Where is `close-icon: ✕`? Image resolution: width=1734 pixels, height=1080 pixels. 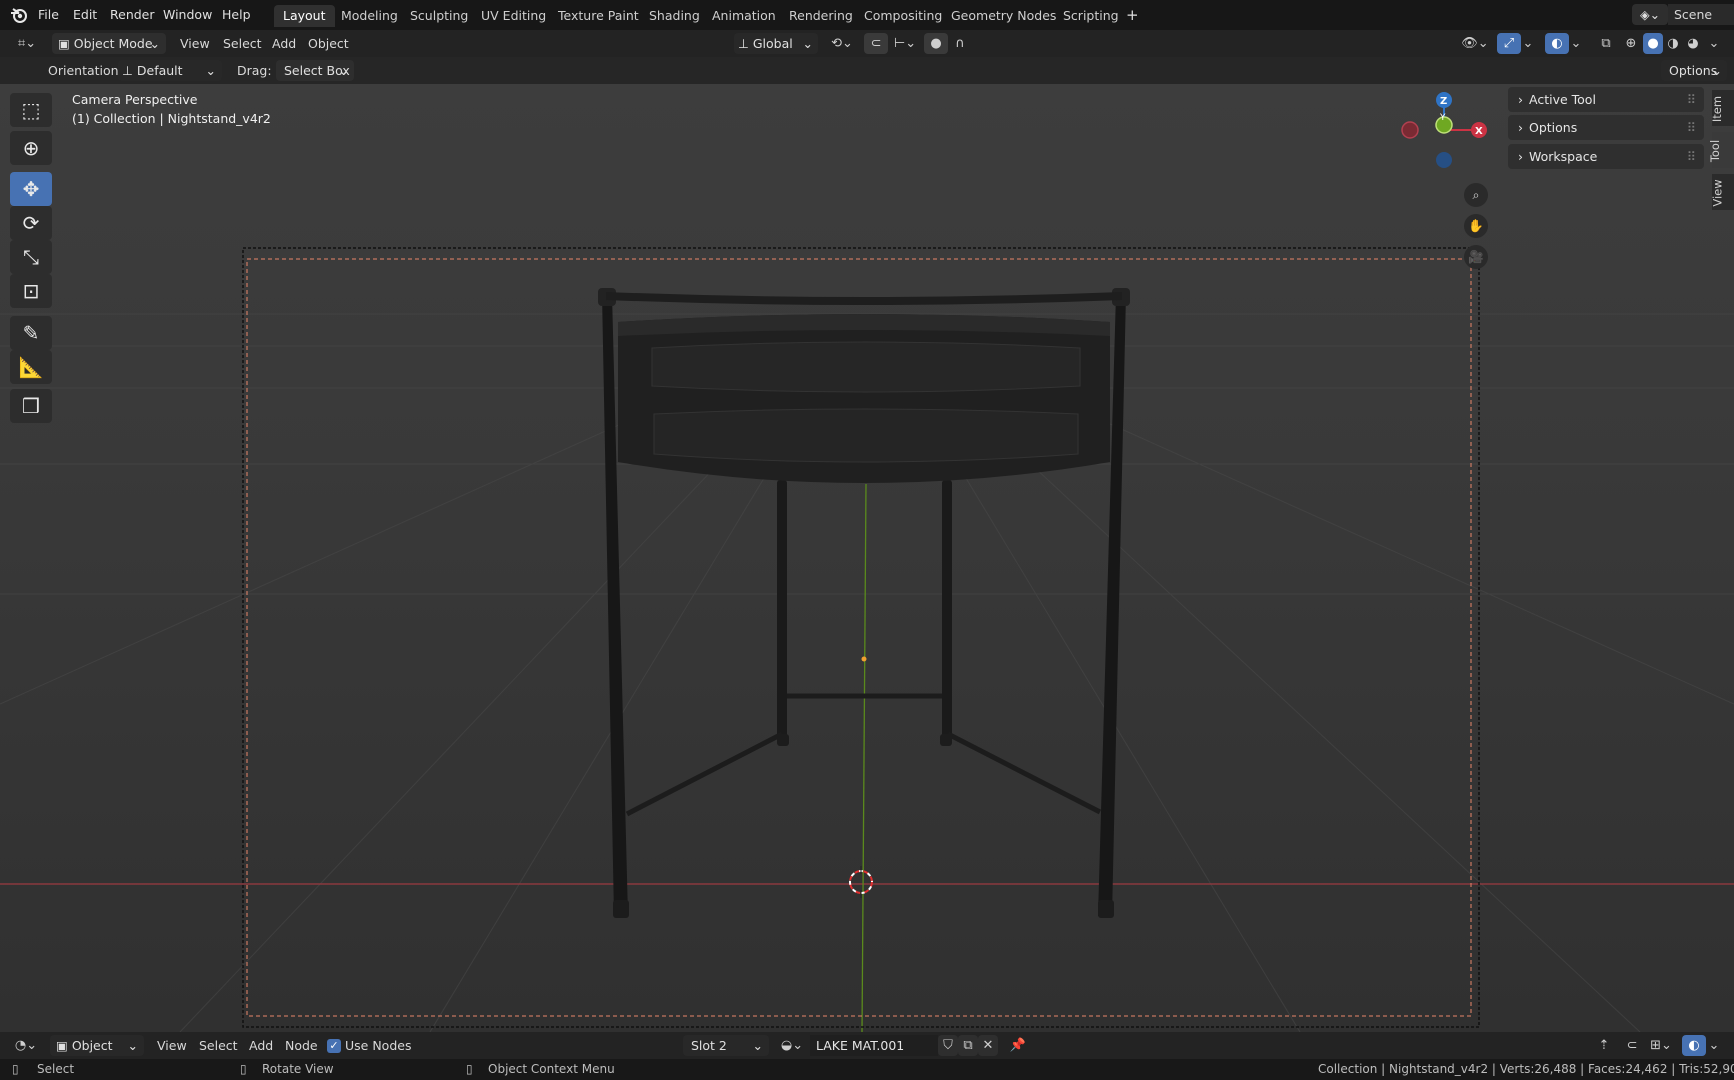 close-icon: ✕ is located at coordinates (988, 1045).